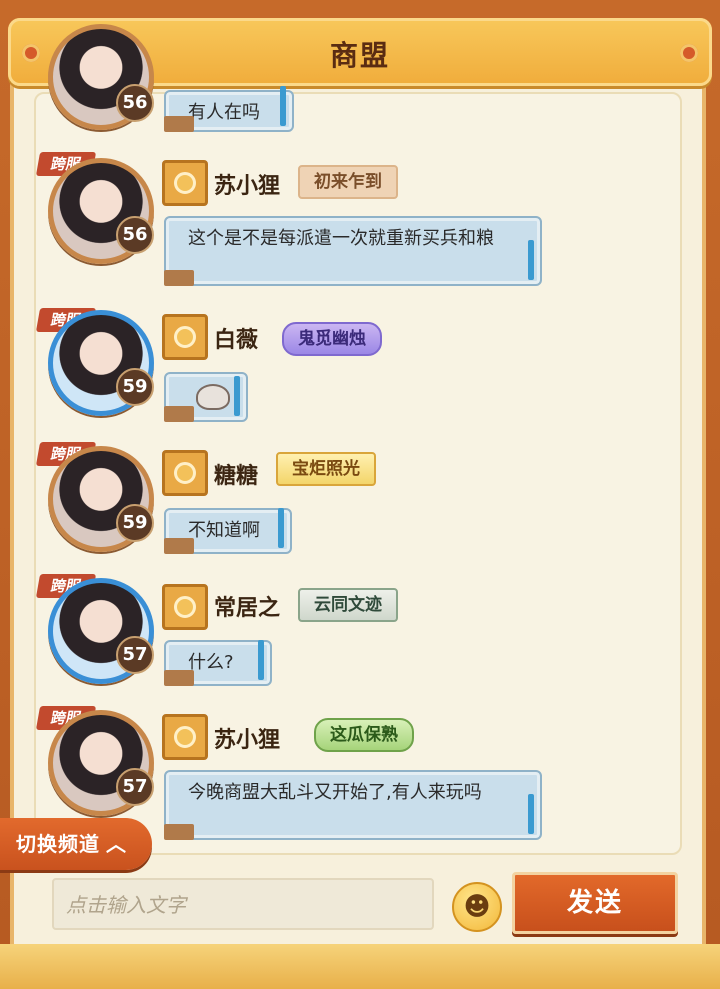 The height and width of the screenshot is (989, 720). Describe the element at coordinates (236, 474) in the screenshot. I see `player-name: 糖糖` at that location.